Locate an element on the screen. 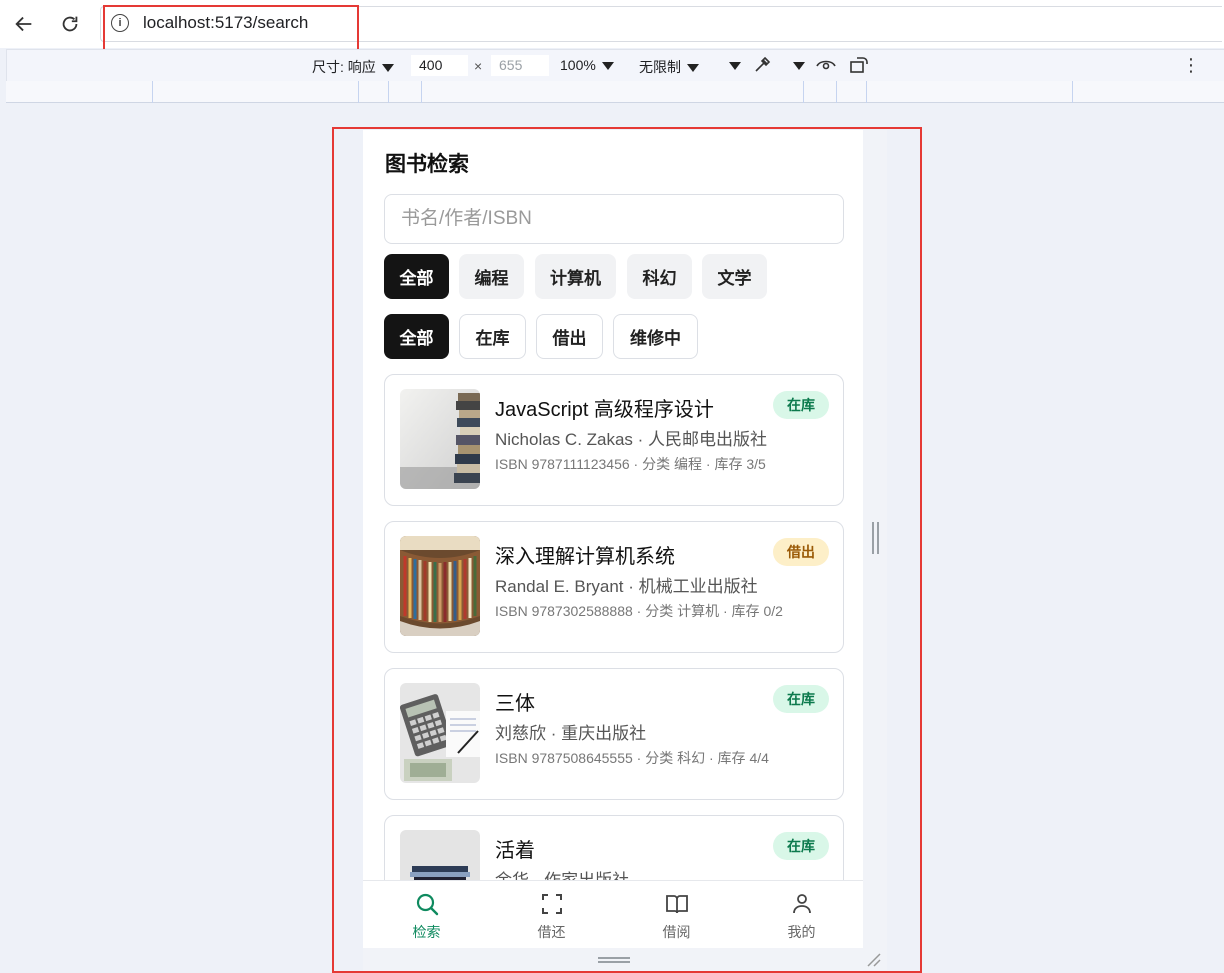  throttle-dropdown: 无限制 is located at coordinates (669, 67).